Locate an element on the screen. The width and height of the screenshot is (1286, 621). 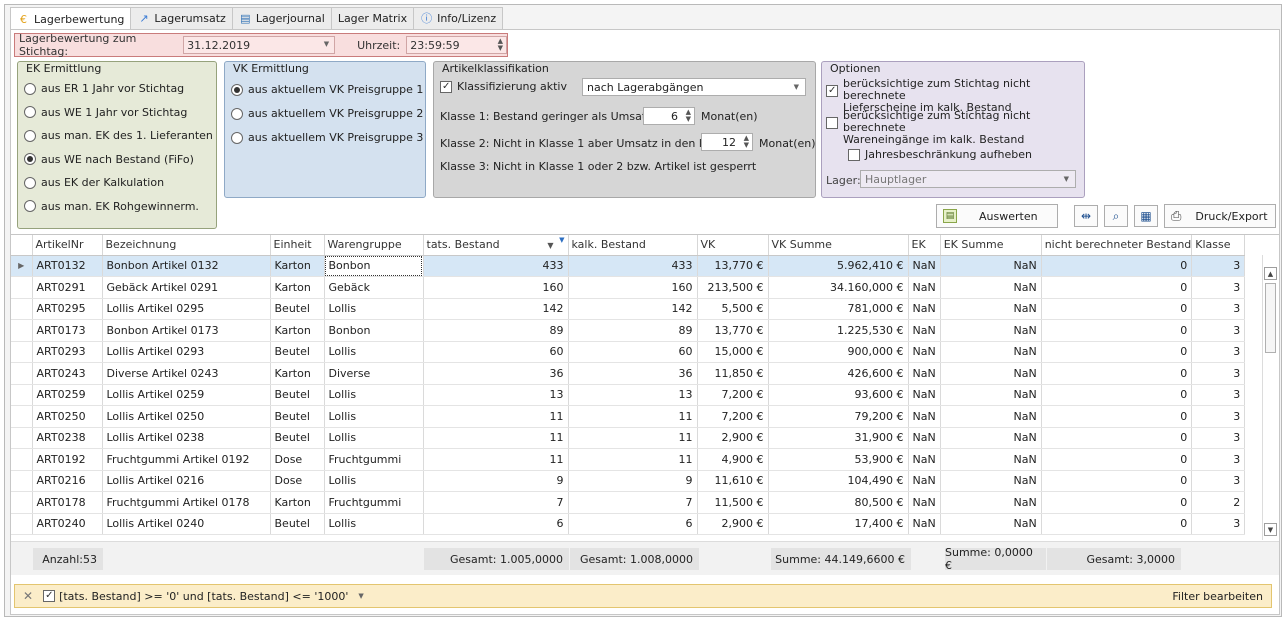
table-cell: ART0216 is located at coordinates (67, 481).